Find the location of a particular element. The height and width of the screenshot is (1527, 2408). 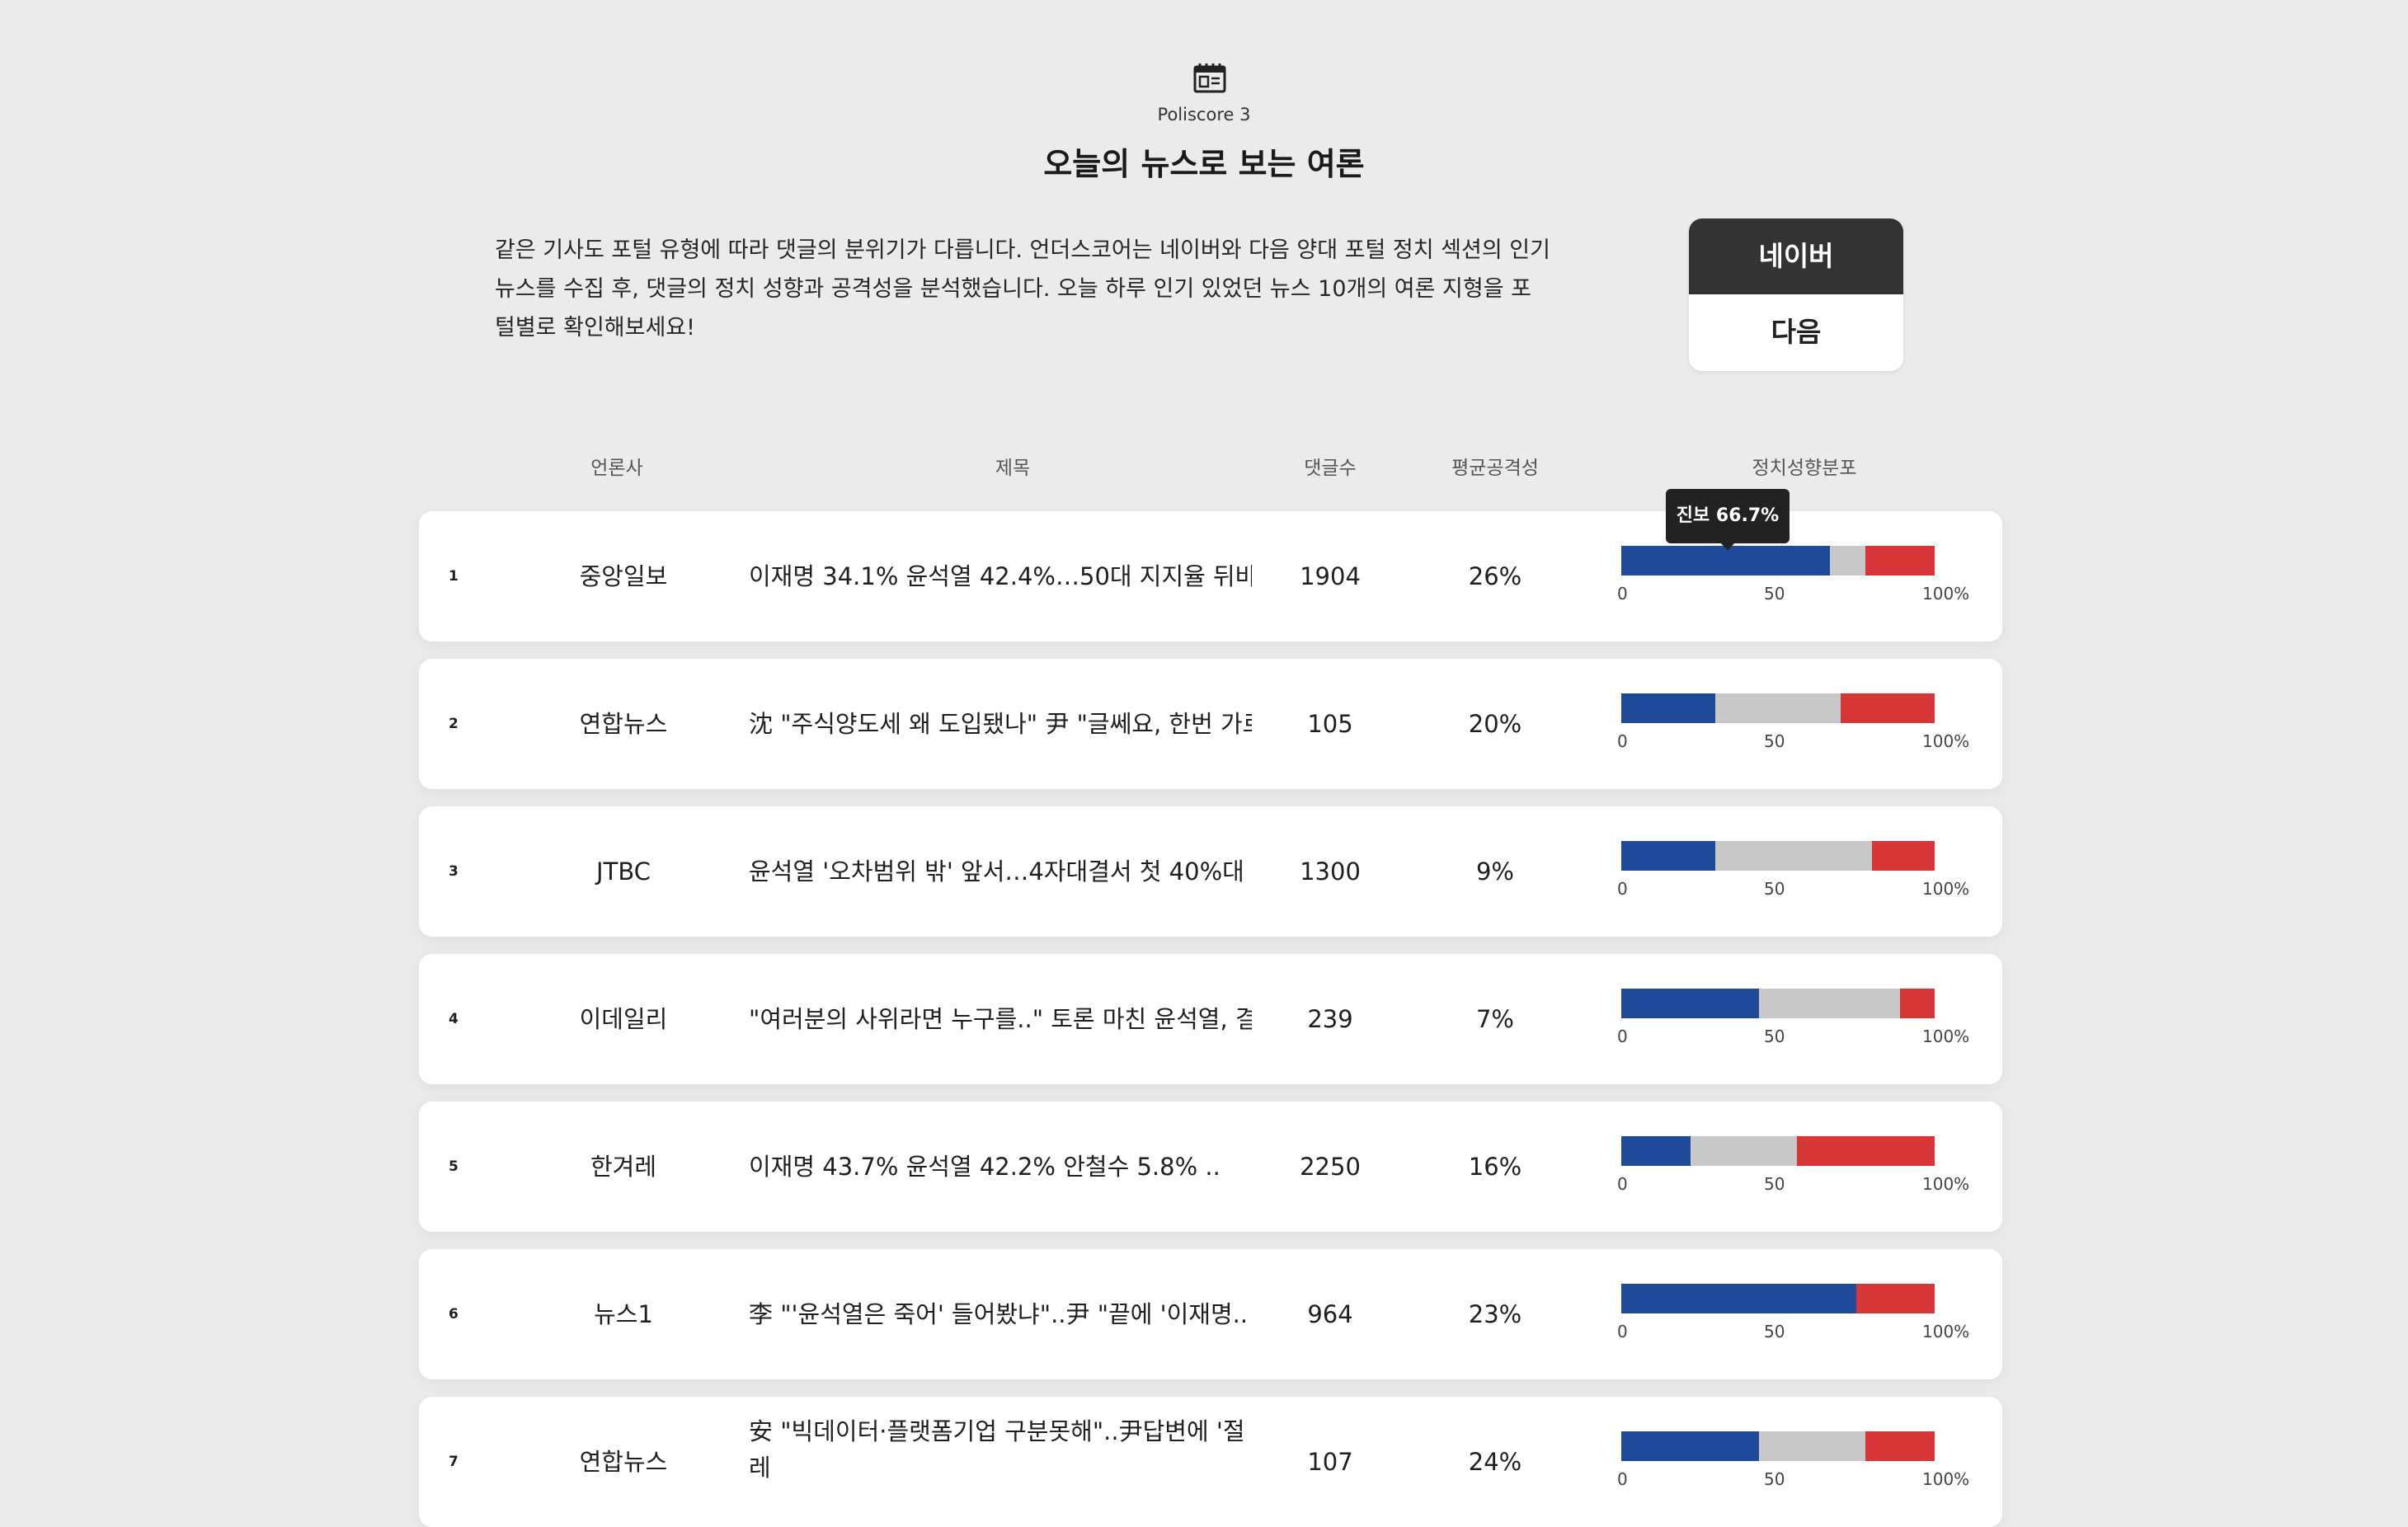

outlet-name: 이데일리 is located at coordinates (623, 1019).